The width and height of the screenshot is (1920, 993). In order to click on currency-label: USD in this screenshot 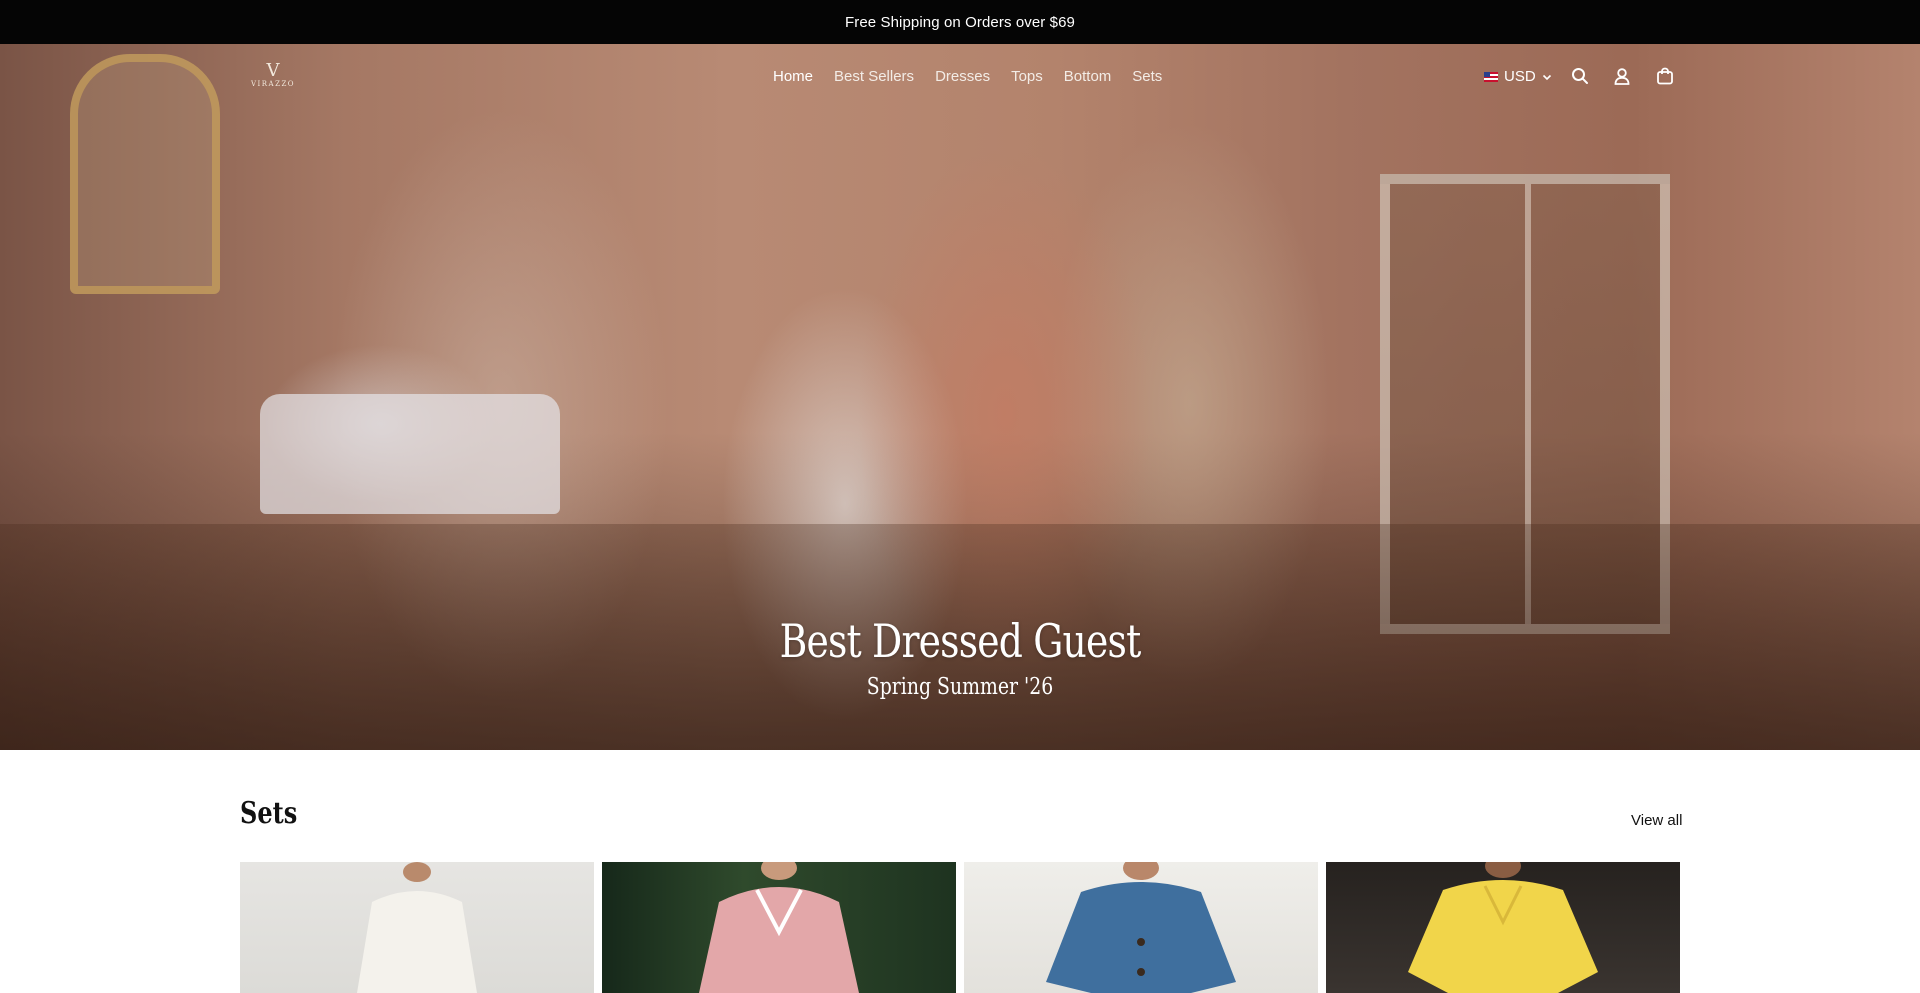, I will do `click(1520, 76)`.